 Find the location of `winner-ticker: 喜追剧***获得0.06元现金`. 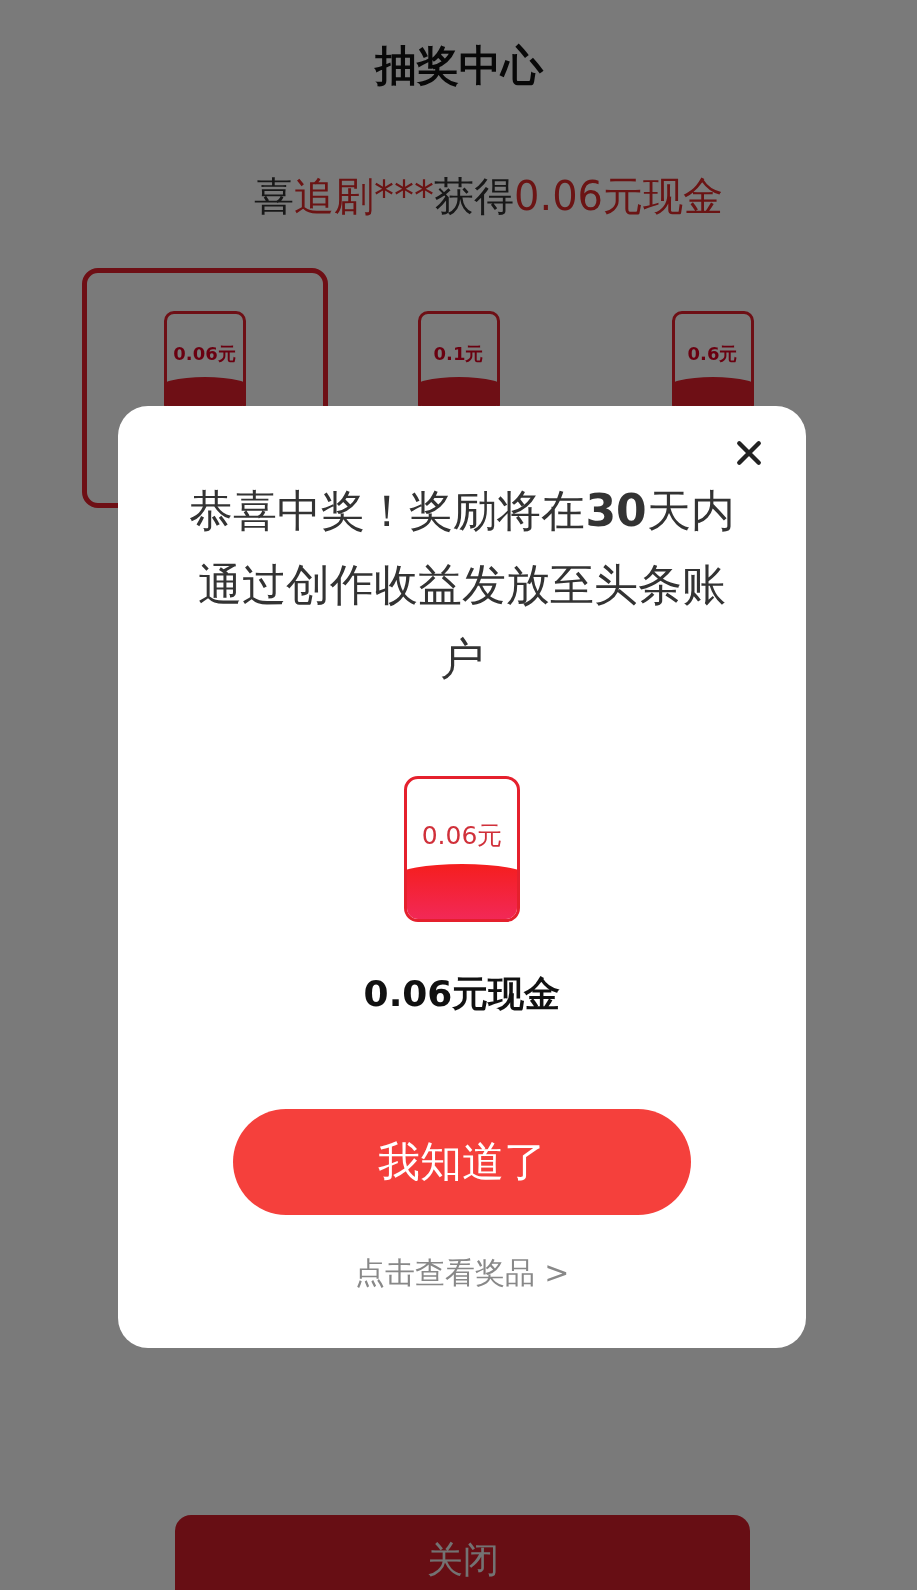

winner-ticker: 喜追剧***获得0.06元现金 is located at coordinates (488, 196).